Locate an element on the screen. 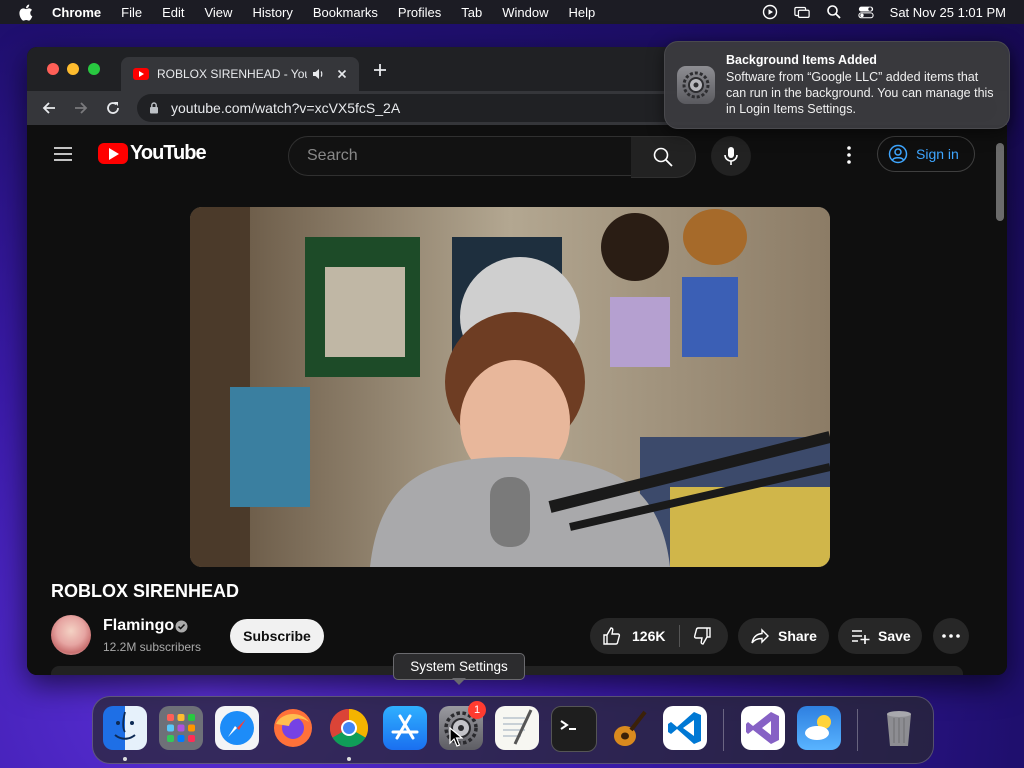 The width and height of the screenshot is (1024, 768). menu-window: Window is located at coordinates (525, 12).